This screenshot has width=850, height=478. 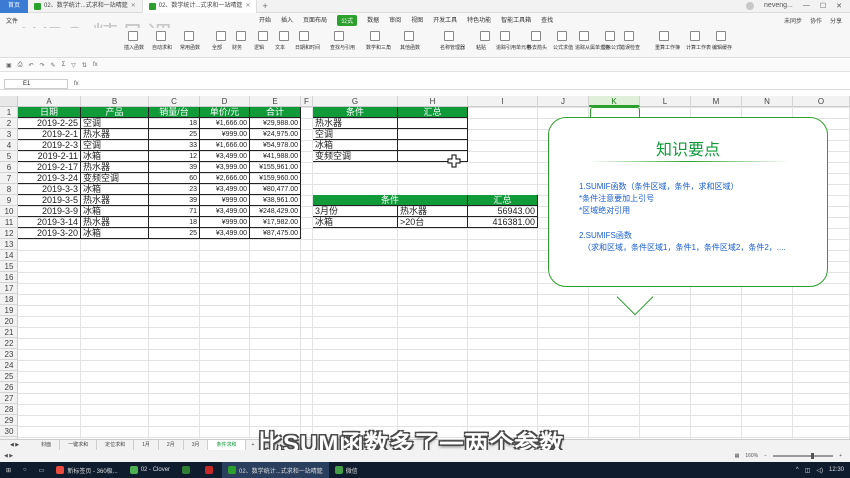 I want to click on row-header: 12, so click(x=9, y=233).